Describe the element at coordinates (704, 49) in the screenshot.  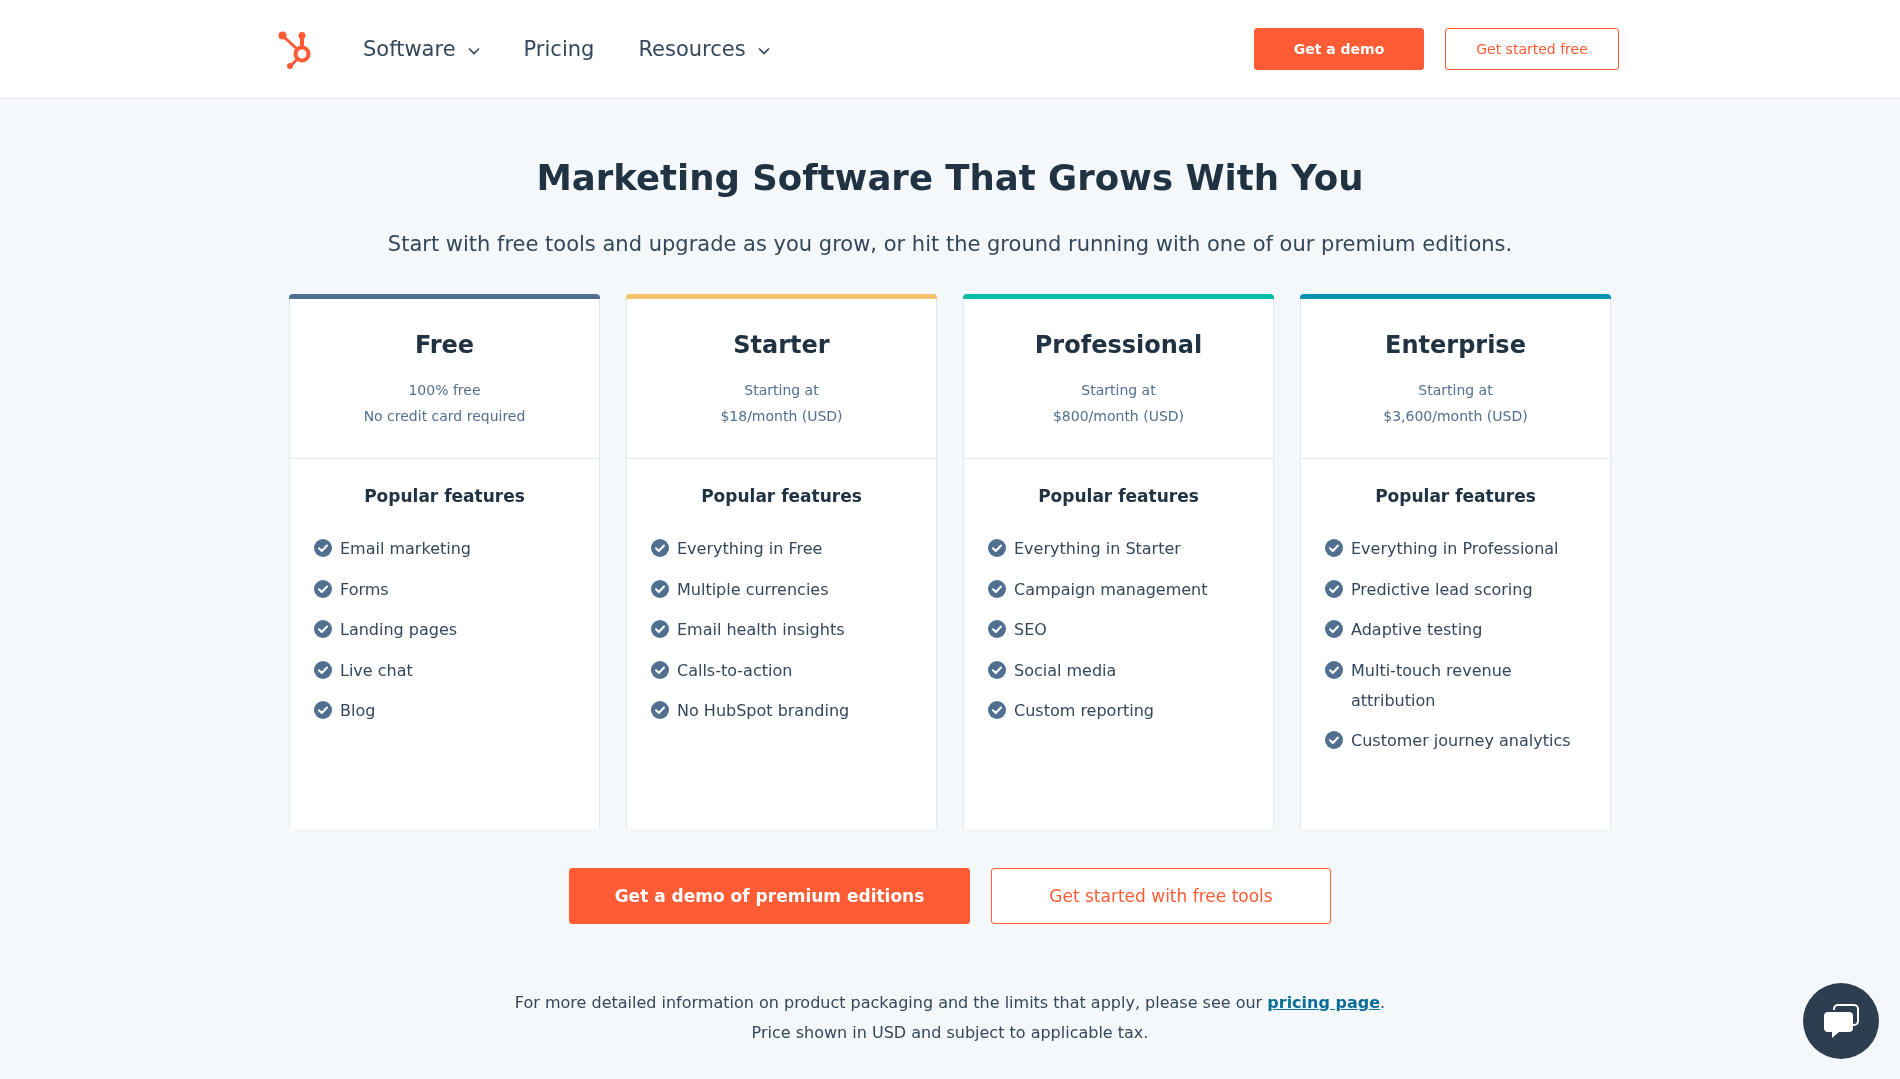
I see `nav-menu-item: Resources` at that location.